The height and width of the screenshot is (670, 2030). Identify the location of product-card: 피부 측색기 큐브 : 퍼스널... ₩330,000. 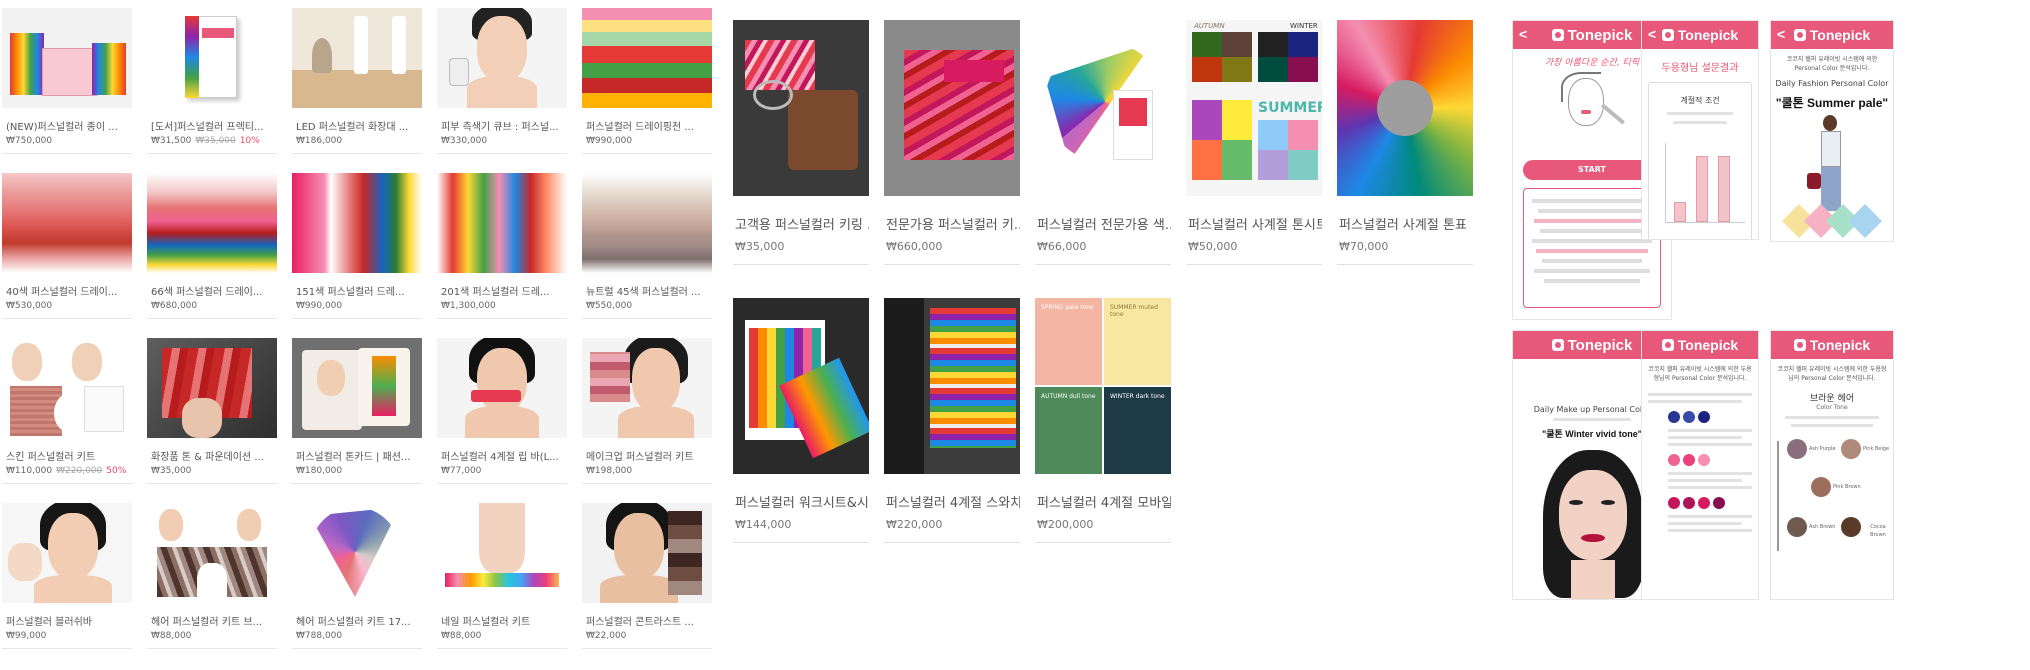
(502, 84).